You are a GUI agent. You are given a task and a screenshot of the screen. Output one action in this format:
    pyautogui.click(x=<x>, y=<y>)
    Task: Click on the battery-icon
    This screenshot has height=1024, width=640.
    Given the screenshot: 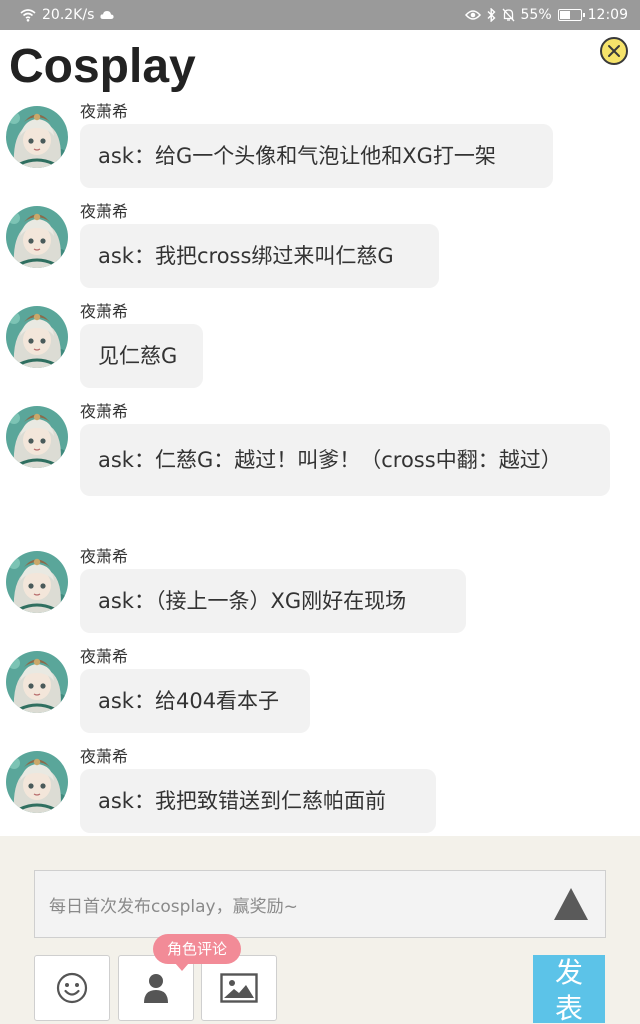 What is the action you would take?
    pyautogui.click(x=571, y=15)
    